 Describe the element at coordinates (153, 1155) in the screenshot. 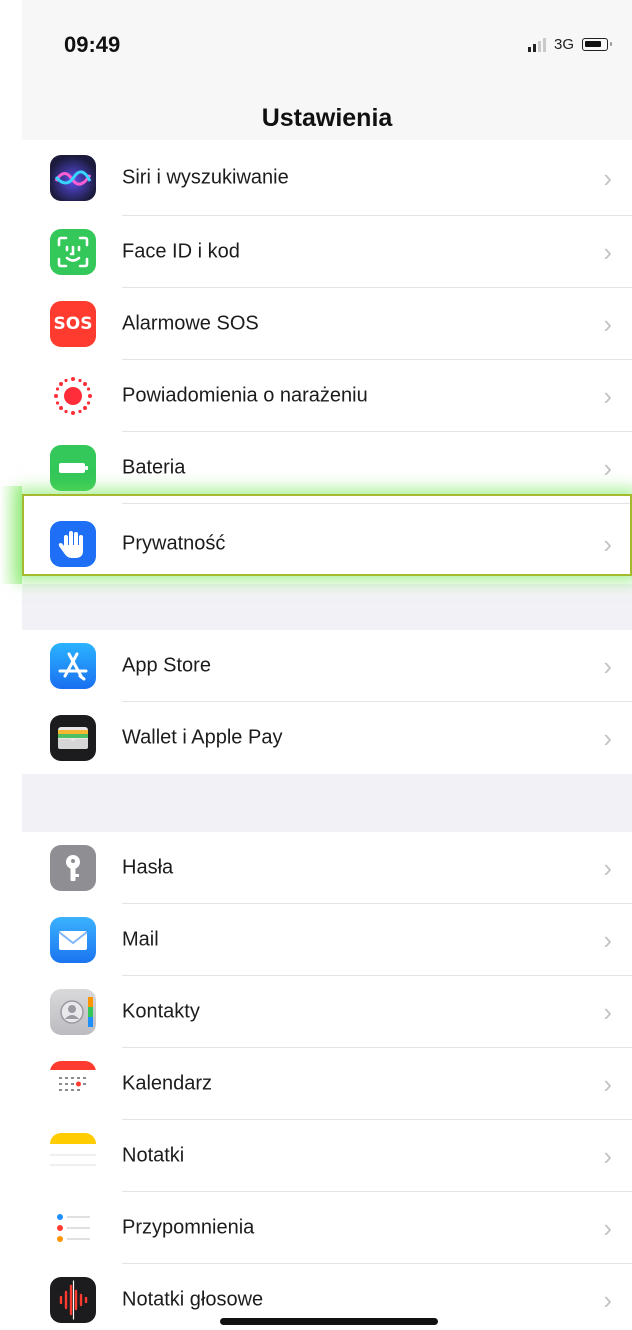

I see `settings-row-label: Notatki` at that location.